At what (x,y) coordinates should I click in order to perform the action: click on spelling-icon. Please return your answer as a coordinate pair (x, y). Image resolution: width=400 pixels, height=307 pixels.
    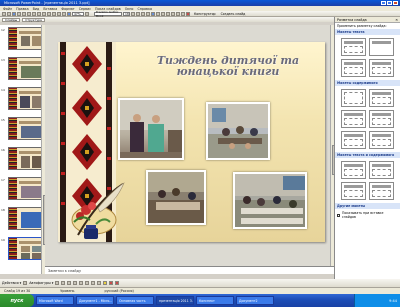
    Looking at the image, I should click on (29, 13).